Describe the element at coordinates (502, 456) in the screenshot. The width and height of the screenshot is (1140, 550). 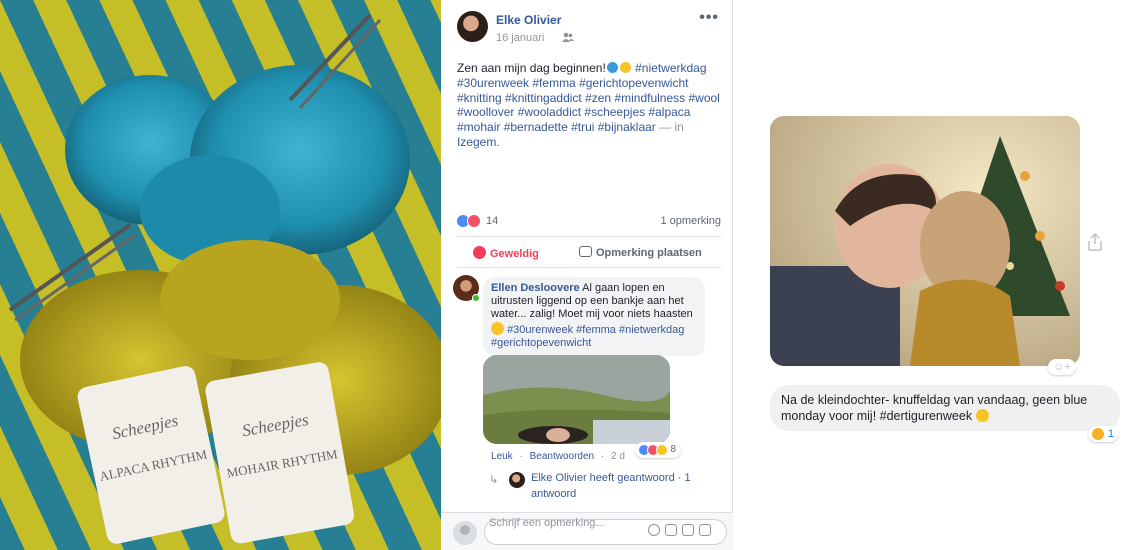
I see `comment-like-link: Leuk` at that location.